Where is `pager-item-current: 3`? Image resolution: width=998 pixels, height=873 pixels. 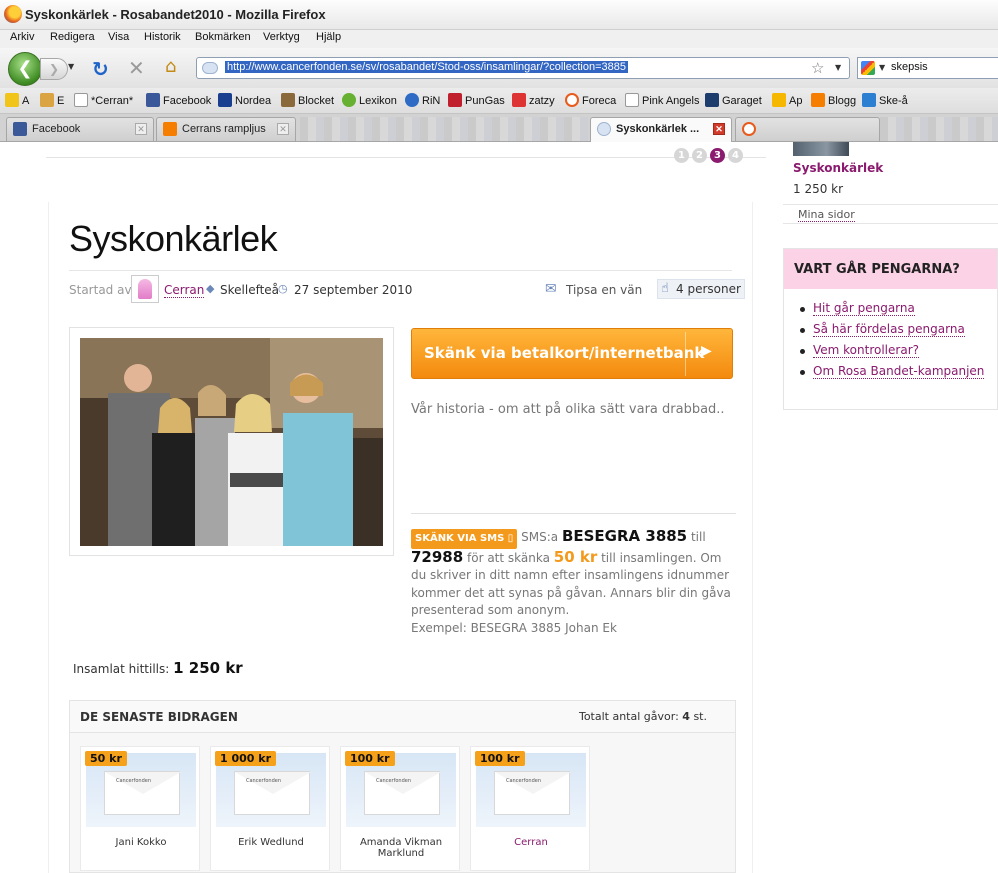
pager-item-current: 3 is located at coordinates (717, 155).